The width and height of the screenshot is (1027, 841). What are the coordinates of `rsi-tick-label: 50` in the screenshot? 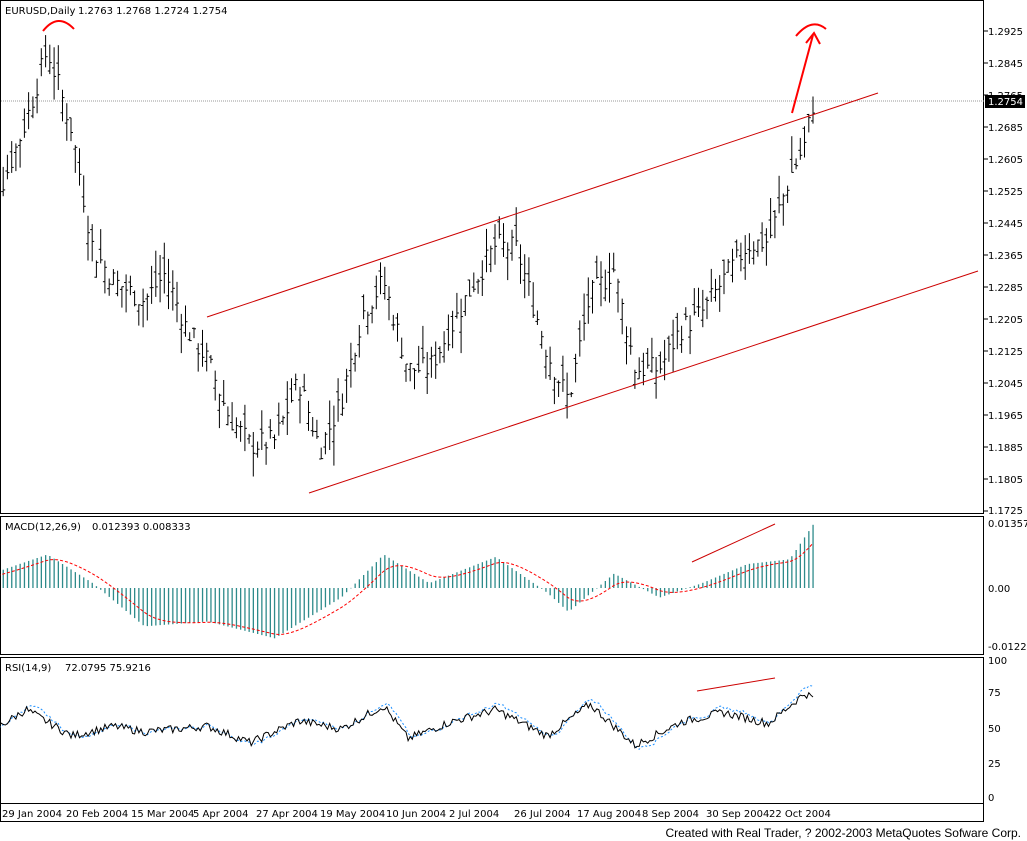 It's located at (994, 729).